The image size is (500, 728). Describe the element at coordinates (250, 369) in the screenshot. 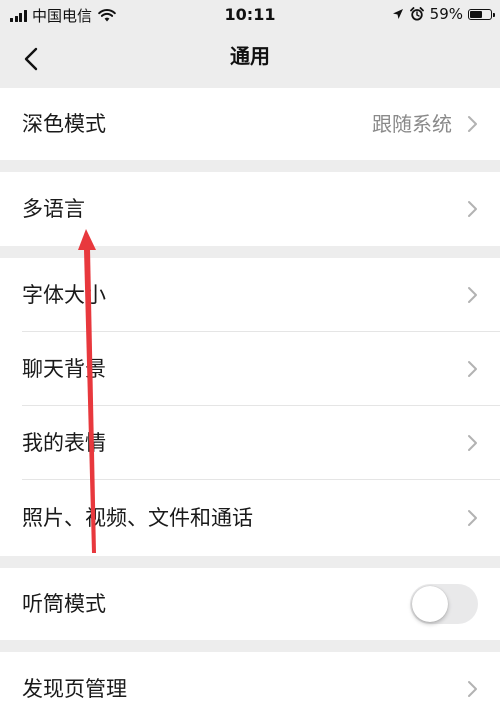

I see `chat-background-row: 聊天背景` at that location.